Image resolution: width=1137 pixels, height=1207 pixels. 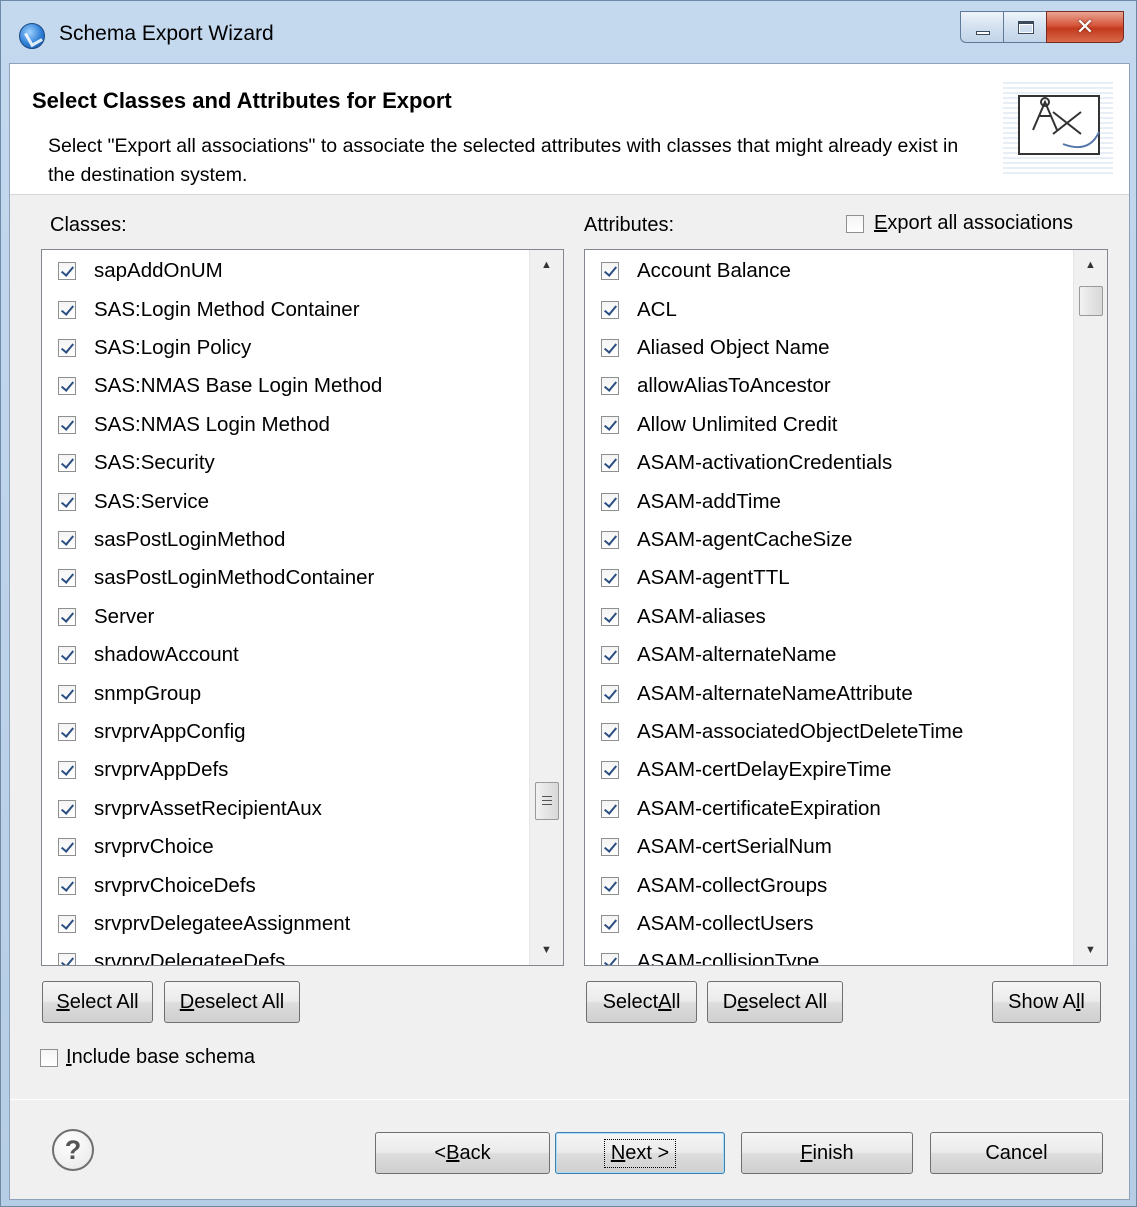 I want to click on attributes-deselect-all-button: De select All, so click(x=775, y=1002).